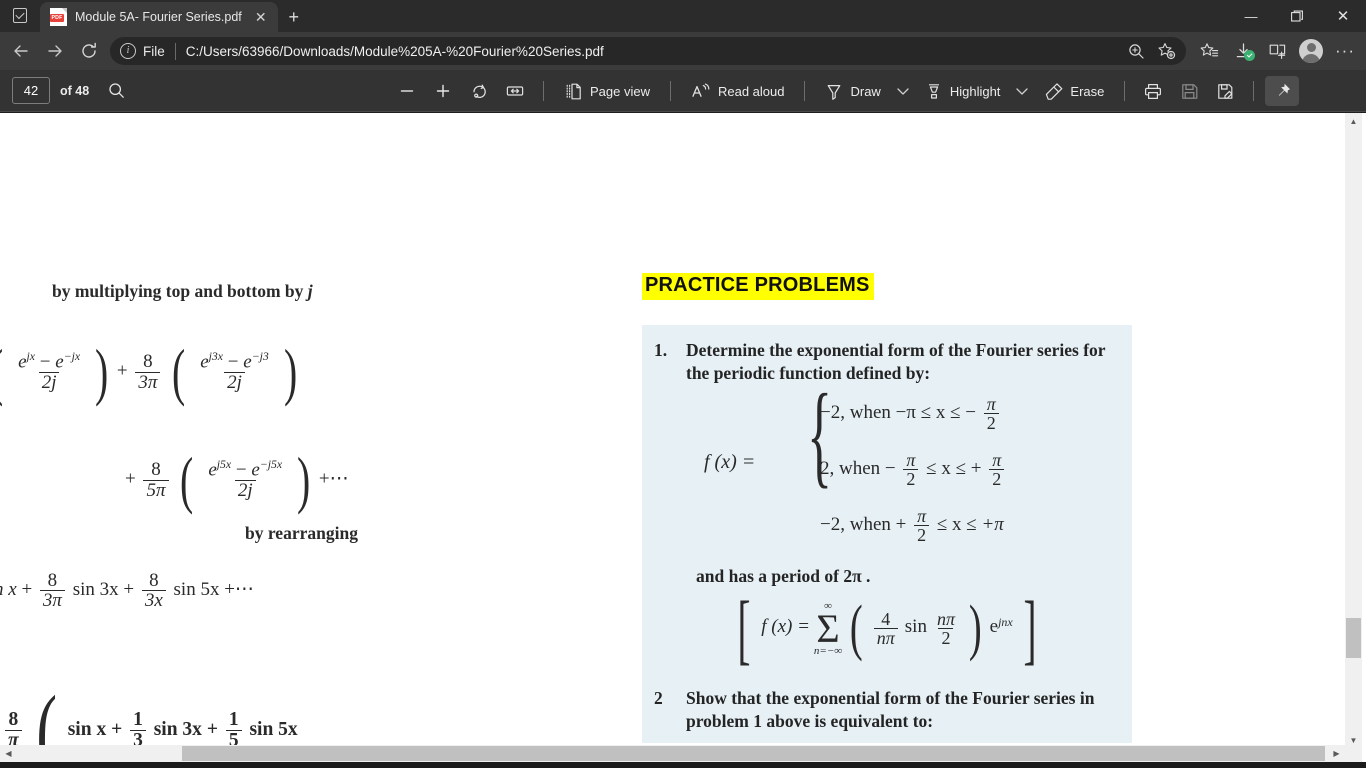 Image resolution: width=1366 pixels, height=768 pixels. What do you see at coordinates (159, 17) in the screenshot?
I see `browser-tab-fourier-series: PDF Module 5A- Fourier Series.pdf ✕` at bounding box center [159, 17].